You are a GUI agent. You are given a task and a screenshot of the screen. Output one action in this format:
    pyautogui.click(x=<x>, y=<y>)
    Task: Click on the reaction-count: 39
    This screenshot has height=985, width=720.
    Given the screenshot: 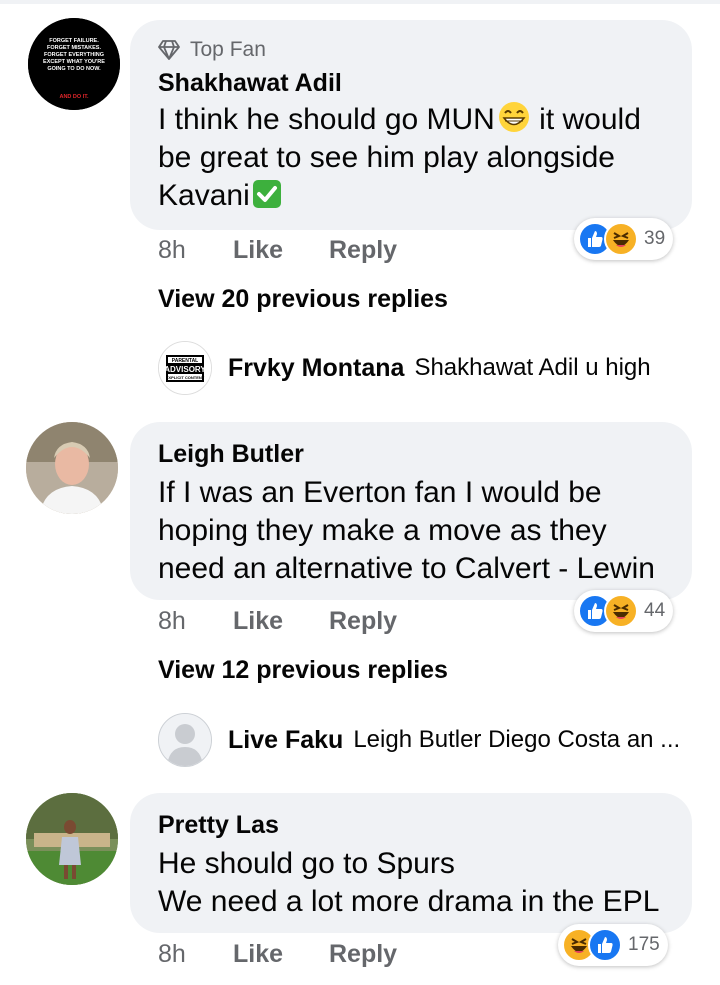 What is the action you would take?
    pyautogui.click(x=655, y=238)
    